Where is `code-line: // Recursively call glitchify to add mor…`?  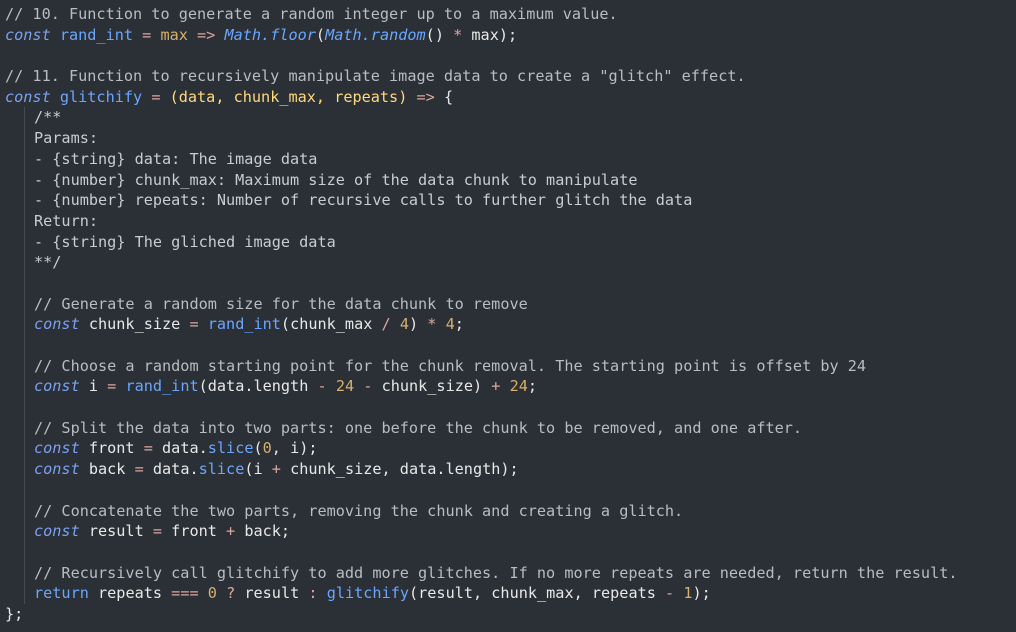
code-line: // Recursively call glitchify to add mor… is located at coordinates (508, 573).